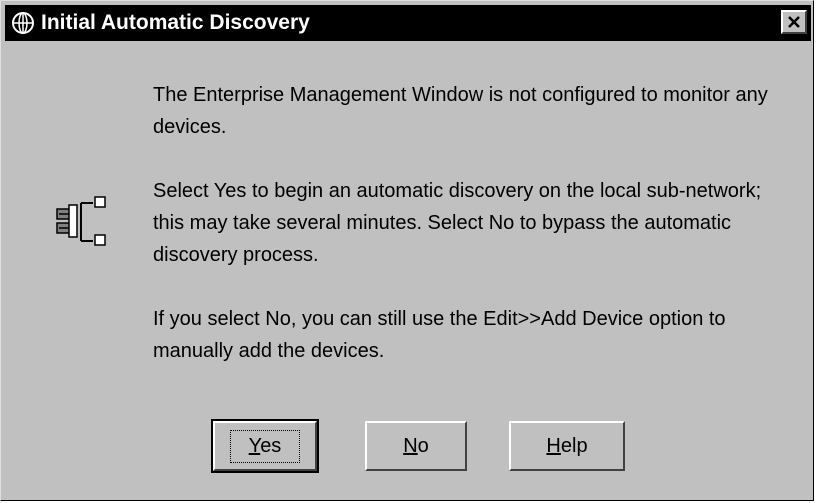 This screenshot has height=503, width=816. I want to click on yes-button: Yes, so click(265, 446).